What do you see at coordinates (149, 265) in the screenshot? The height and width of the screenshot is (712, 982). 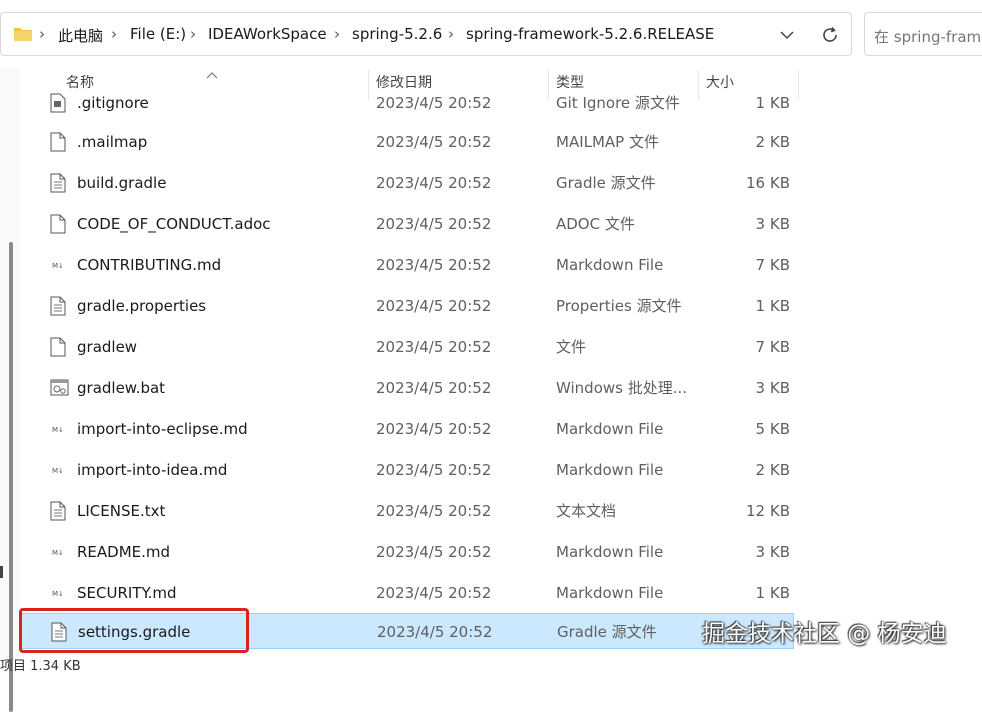 I see `file-name: CONTRIBUTING.md` at bounding box center [149, 265].